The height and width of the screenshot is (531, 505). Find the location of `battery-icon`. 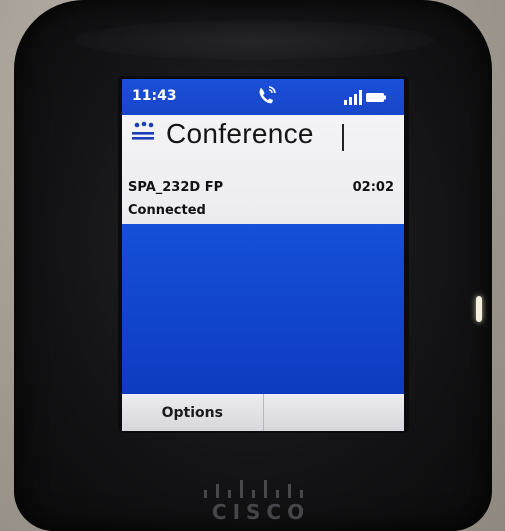

battery-icon is located at coordinates (376, 97).